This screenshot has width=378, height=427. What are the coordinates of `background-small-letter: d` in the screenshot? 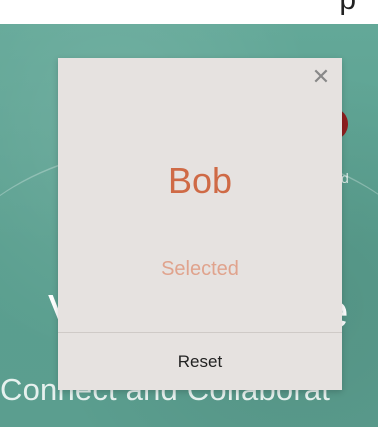 It's located at (345, 178).